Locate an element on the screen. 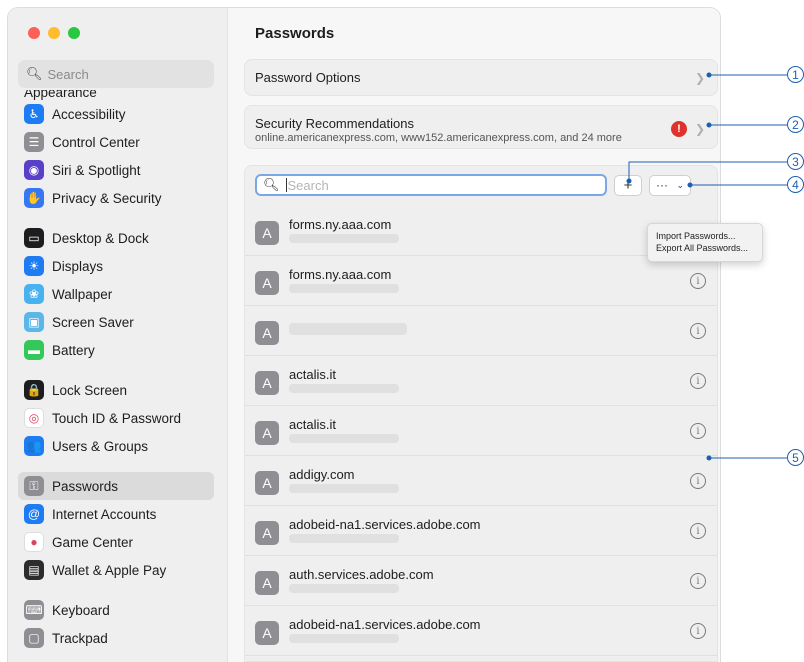  entry-site: forms.ny.aaa.com is located at coordinates (340, 224).